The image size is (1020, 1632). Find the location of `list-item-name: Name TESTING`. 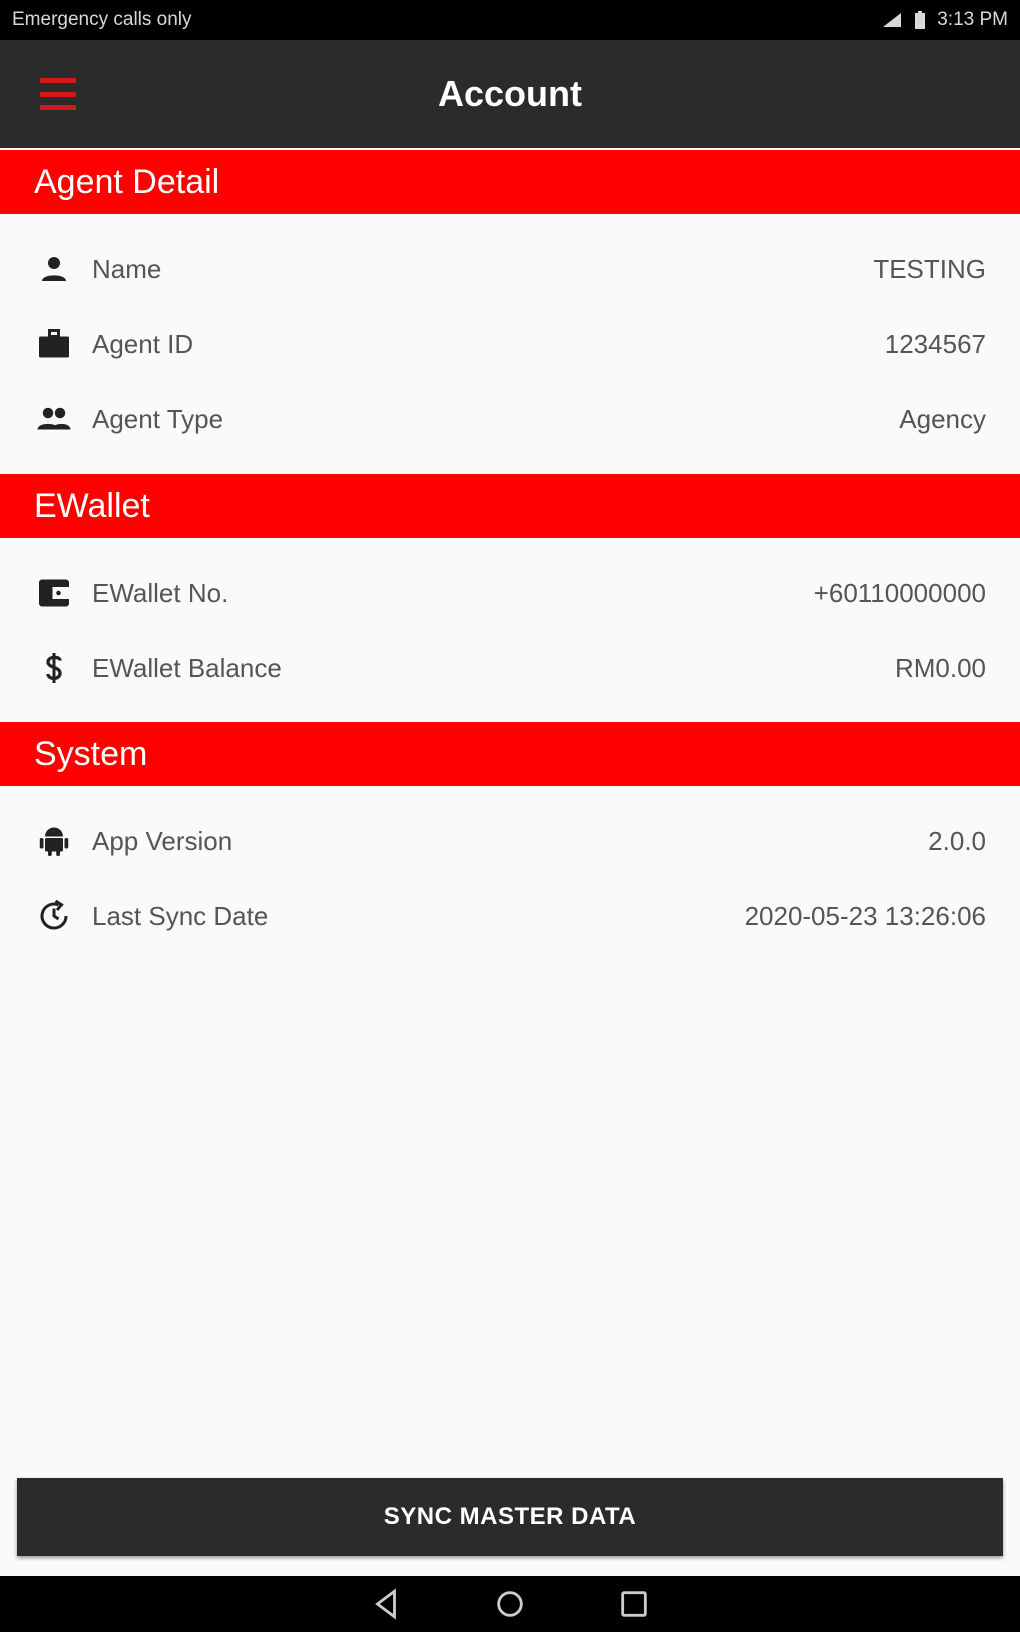

list-item-name: Name TESTING is located at coordinates (510, 269).